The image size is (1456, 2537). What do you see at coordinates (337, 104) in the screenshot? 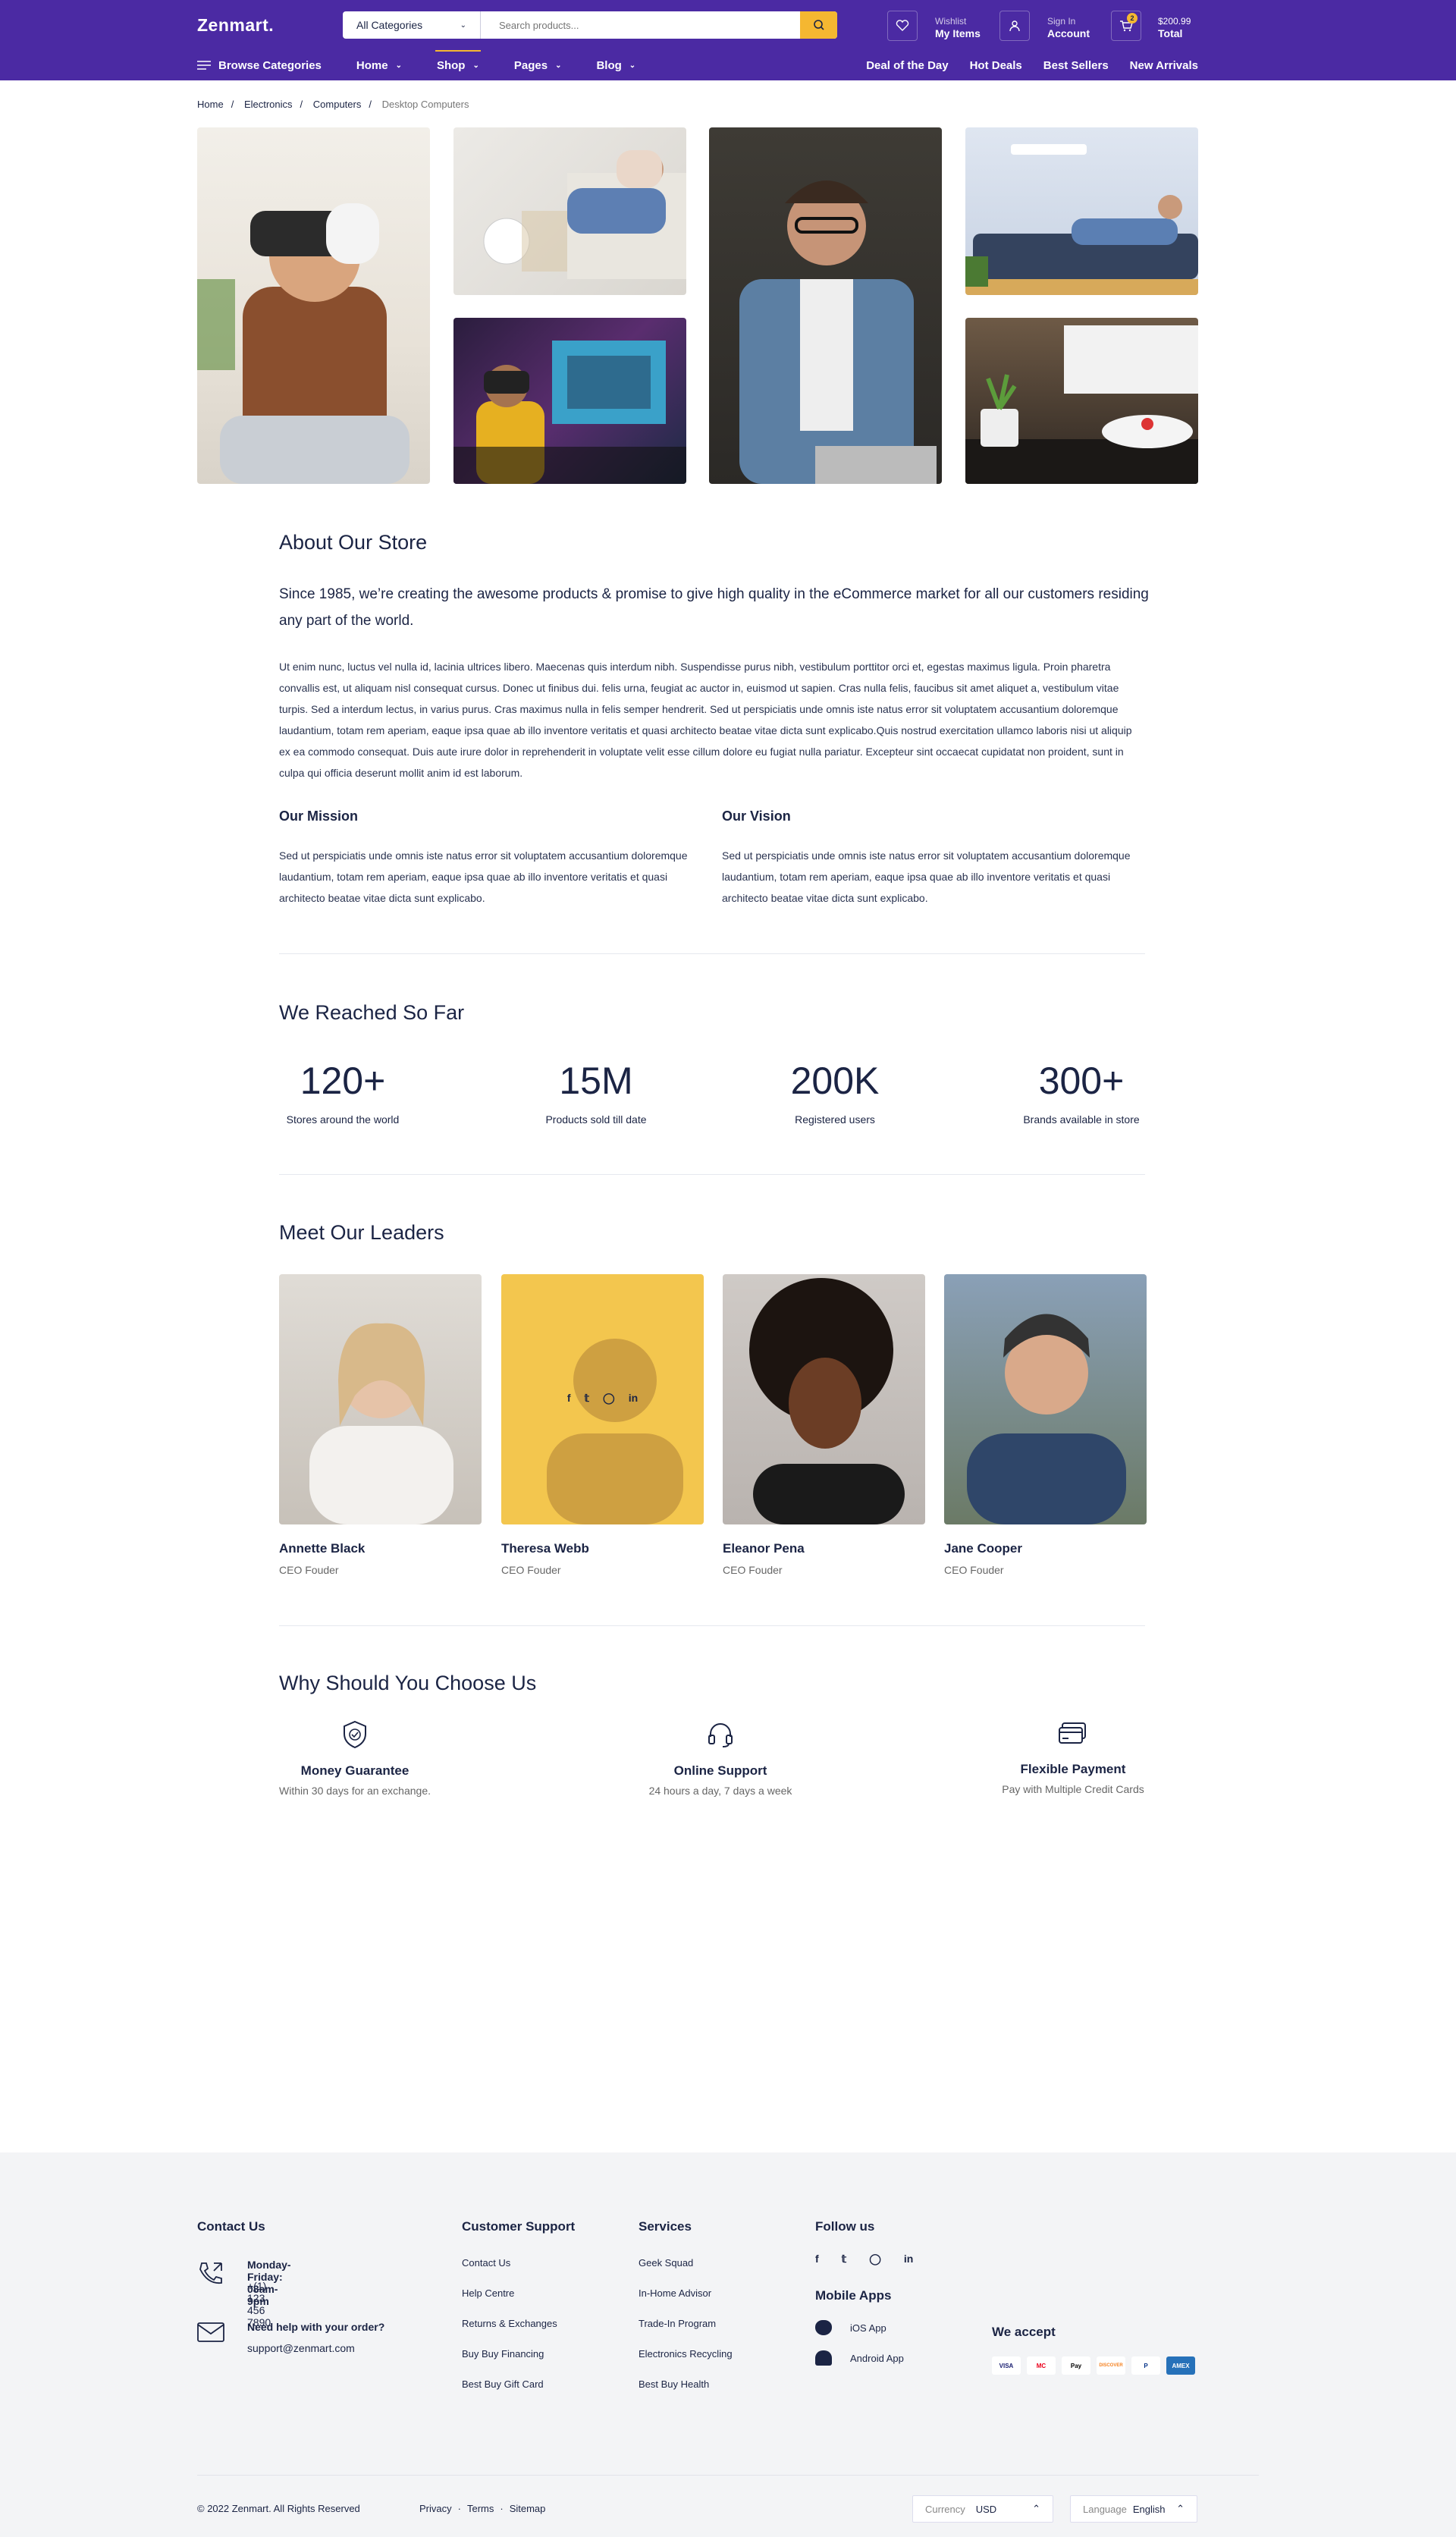
I see `breadcrumb-computers: Computers` at bounding box center [337, 104].